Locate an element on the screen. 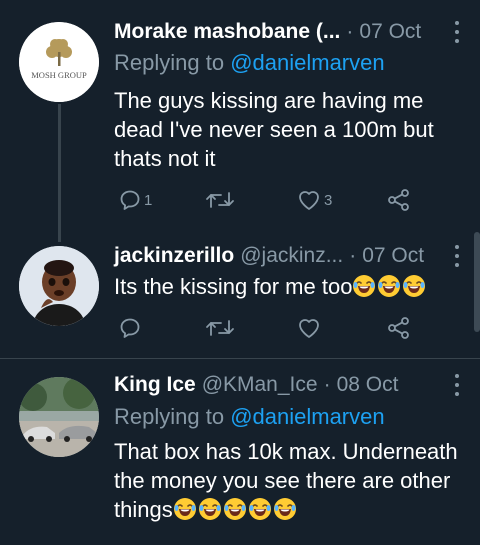  reply-count: 1 is located at coordinates (148, 200).